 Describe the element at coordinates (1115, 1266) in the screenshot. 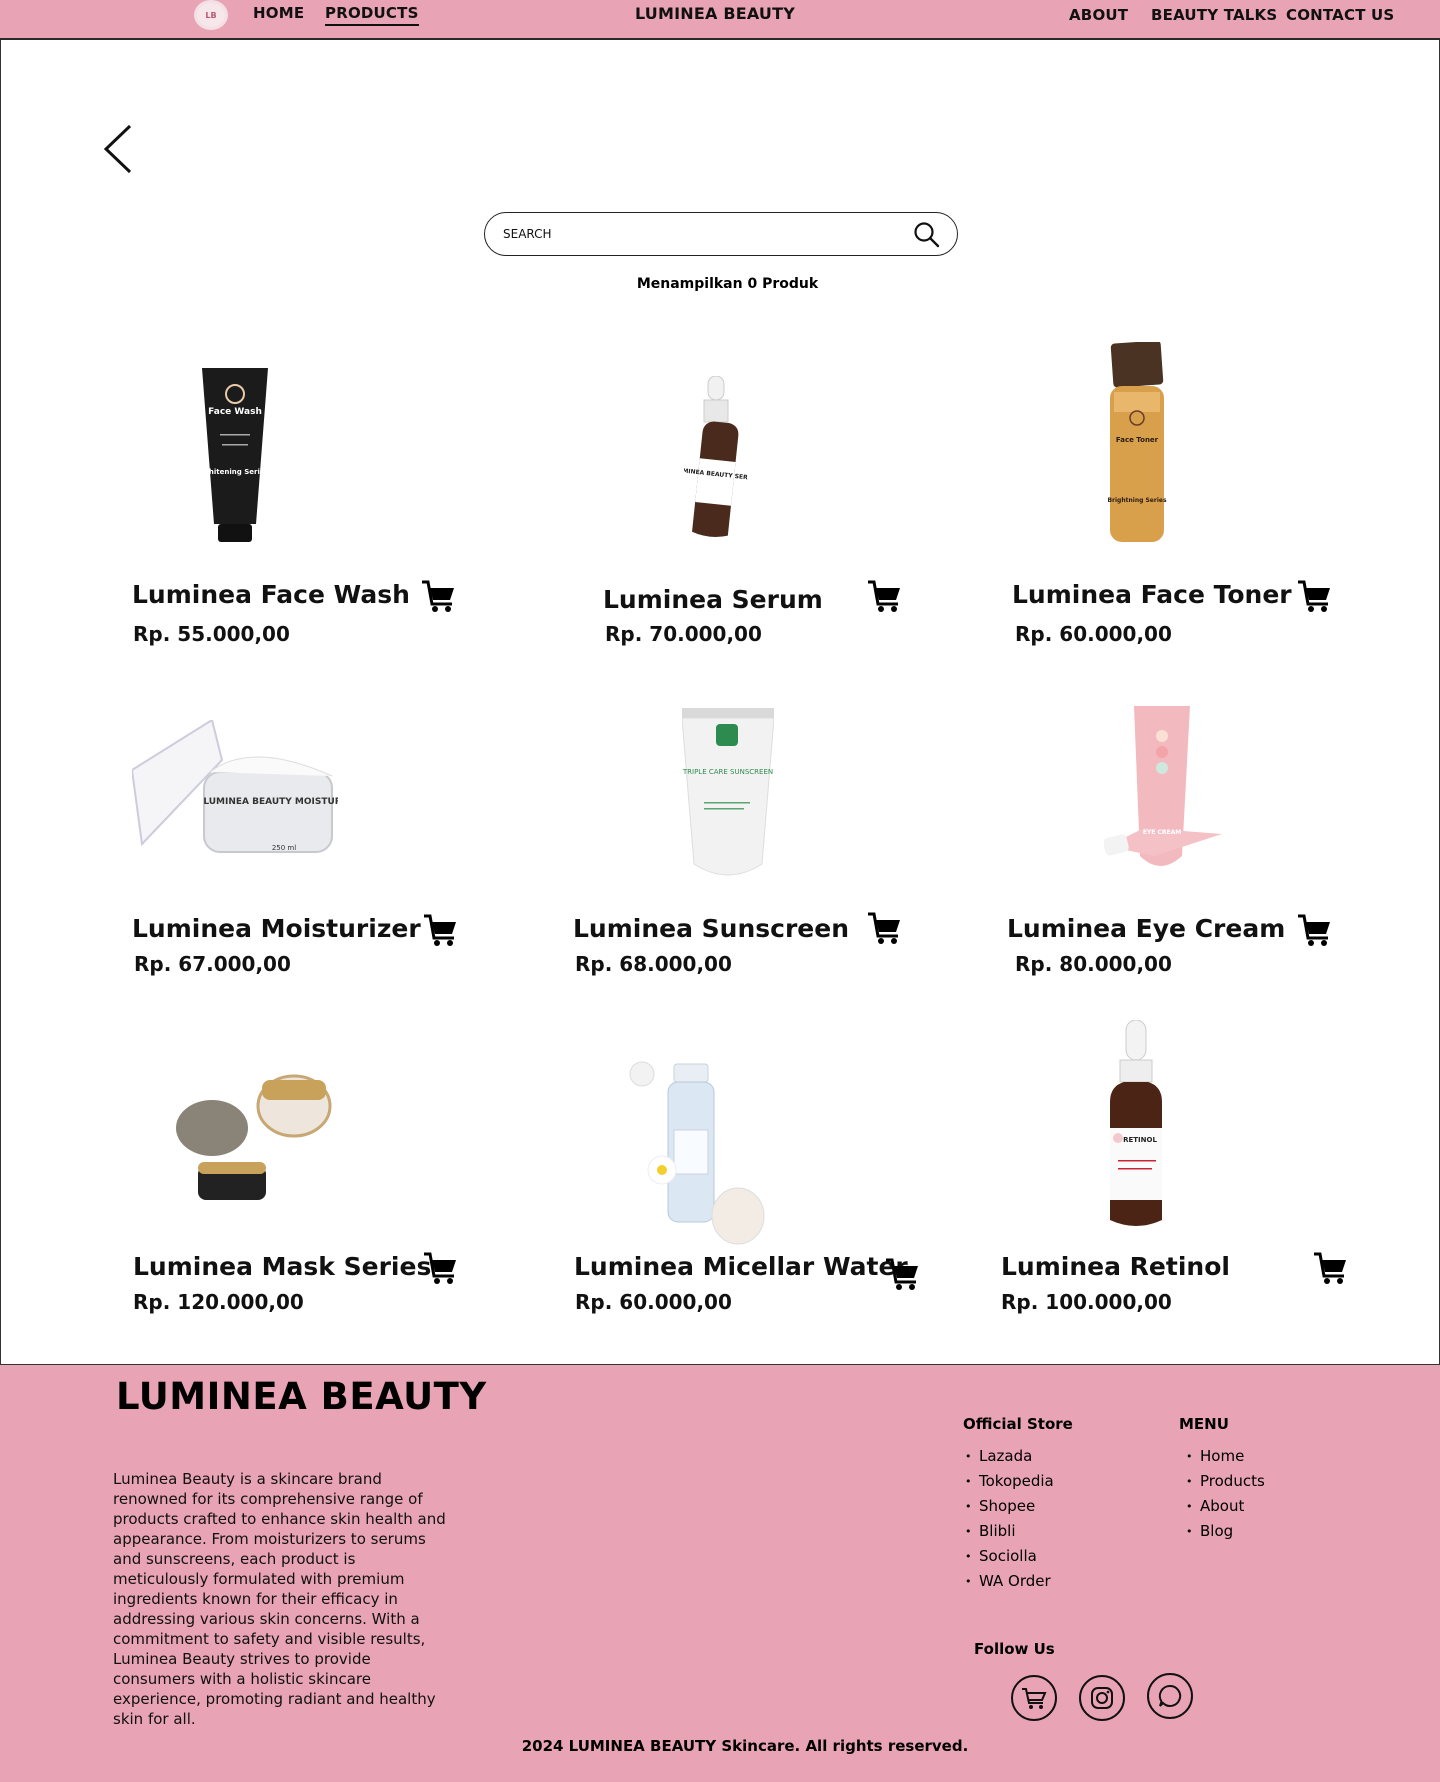

I see `product-name: Luminea Retinol` at that location.